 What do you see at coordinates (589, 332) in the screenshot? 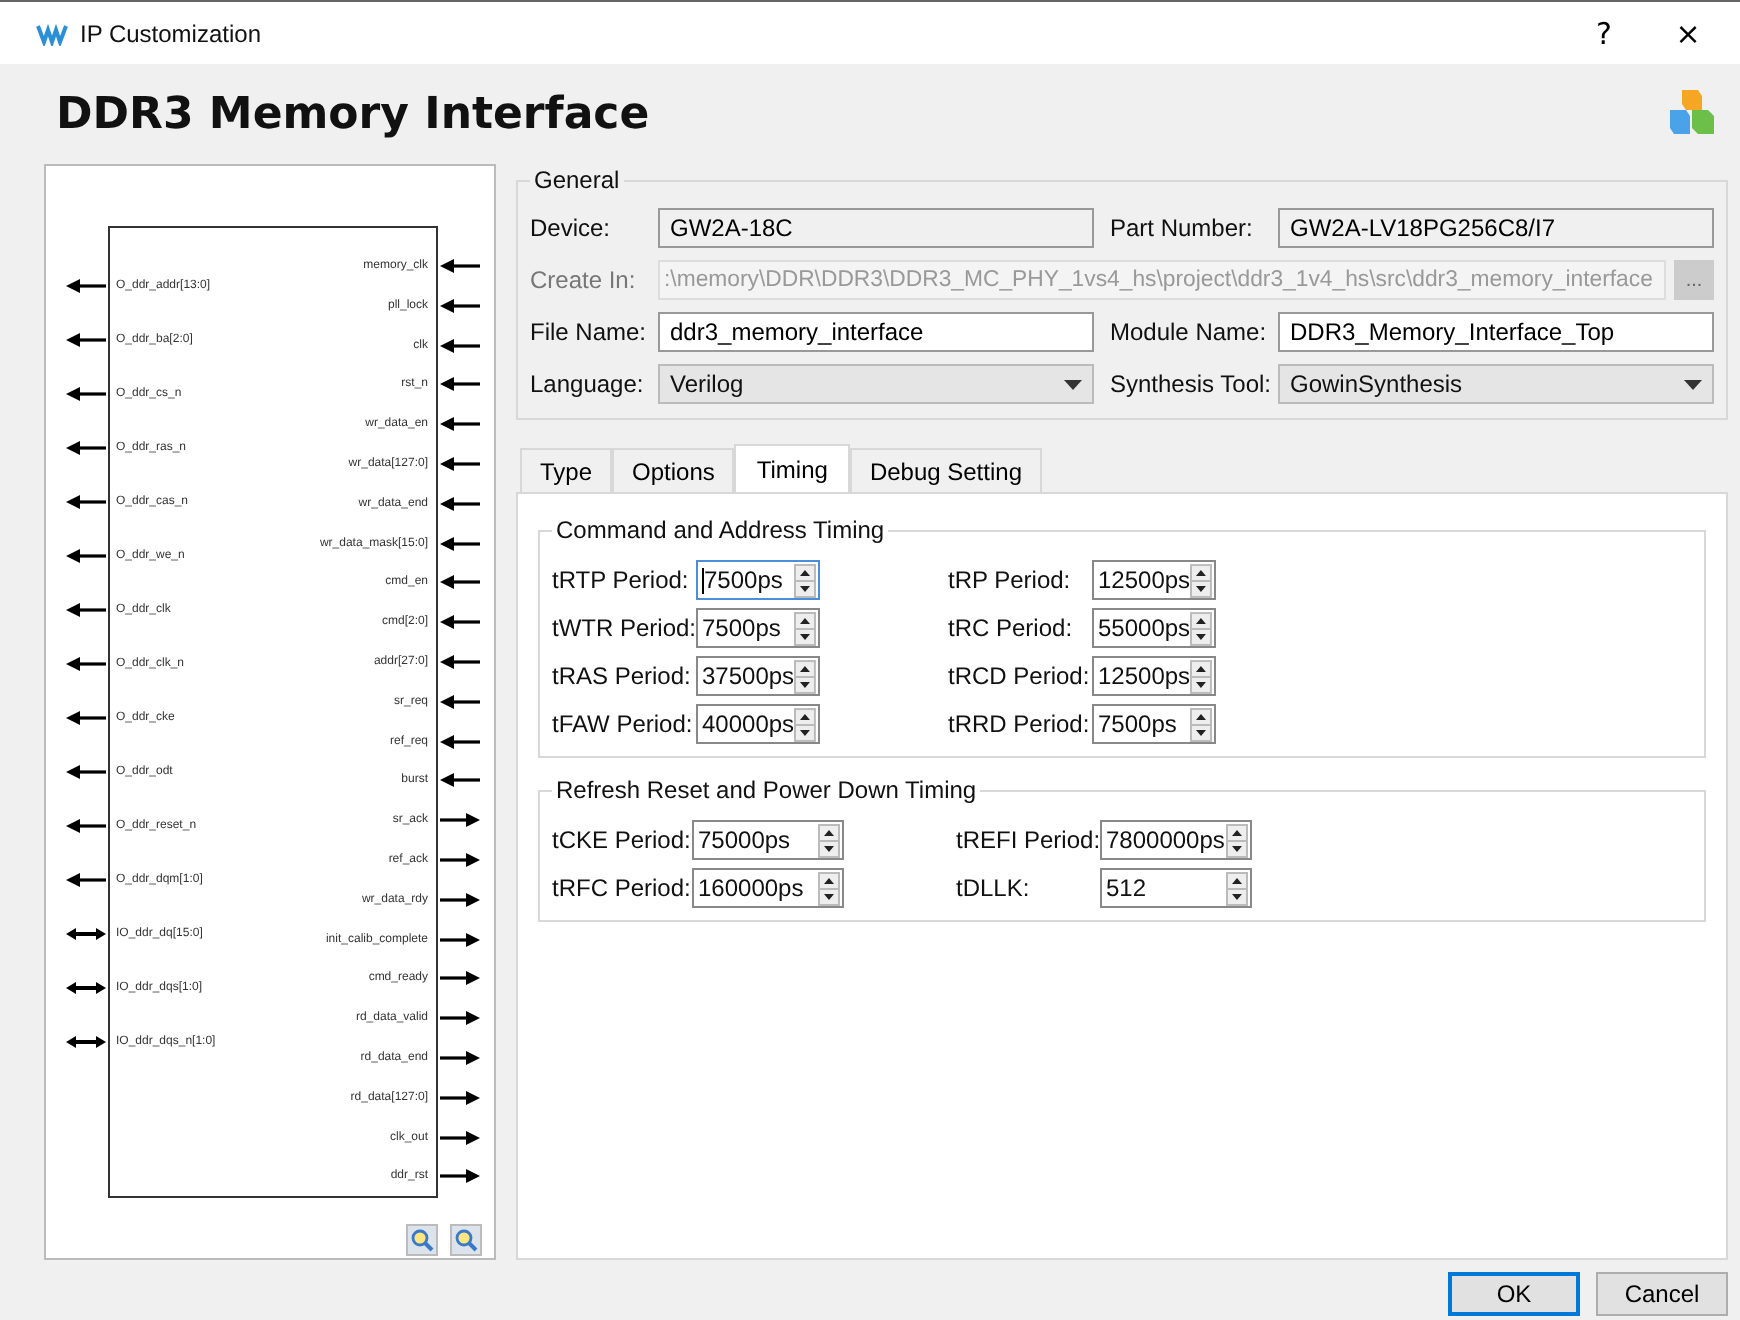
I see `field-label: File Name:` at bounding box center [589, 332].